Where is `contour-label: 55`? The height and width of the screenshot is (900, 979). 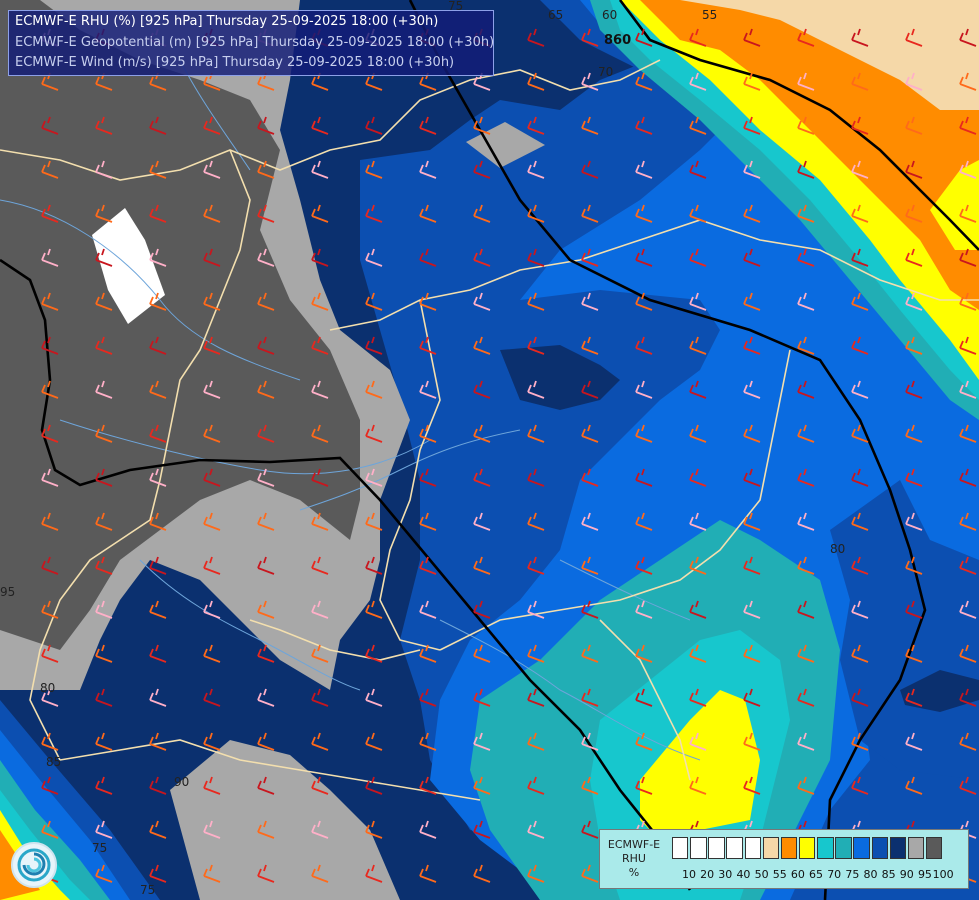 contour-label: 55 is located at coordinates (709, 15).